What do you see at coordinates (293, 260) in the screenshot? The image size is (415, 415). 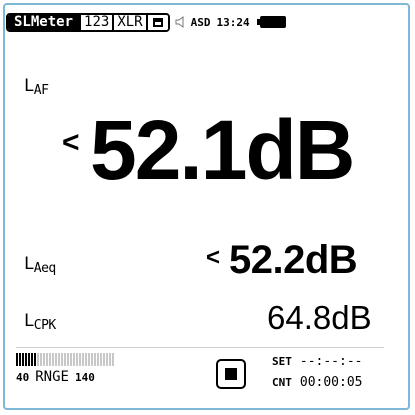 I see `laeq-value: 52.2dB` at bounding box center [293, 260].